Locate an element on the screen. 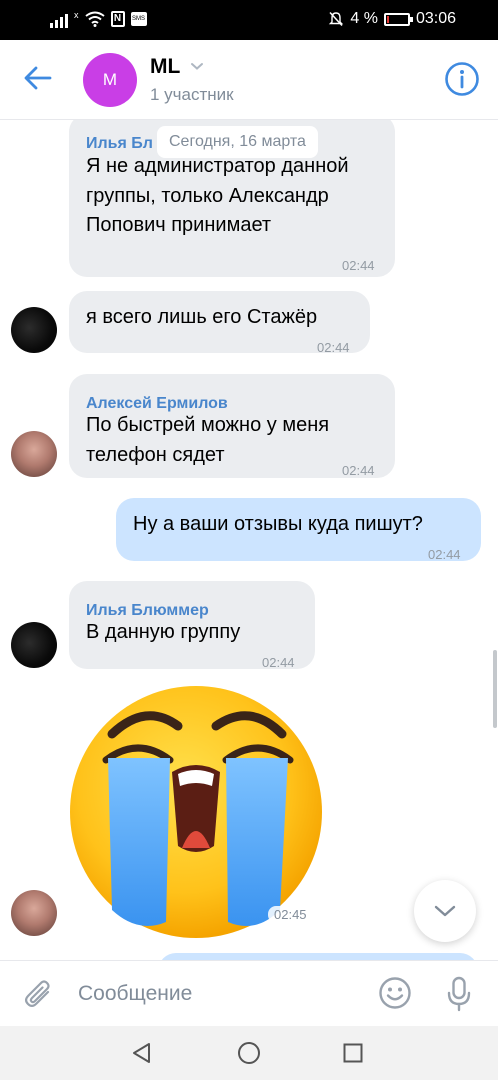 Image resolution: width=498 pixels, height=1080 pixels. bell-muted-icon is located at coordinates (336, 19).